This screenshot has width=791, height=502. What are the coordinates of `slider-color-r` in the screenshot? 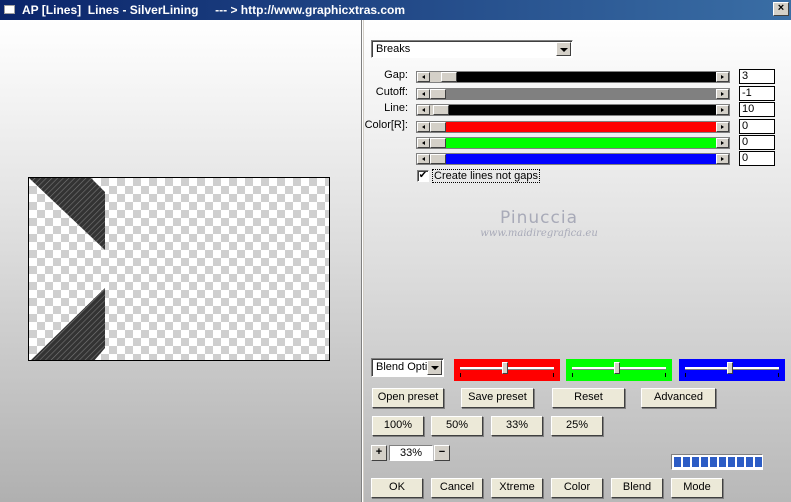 It's located at (573, 127).